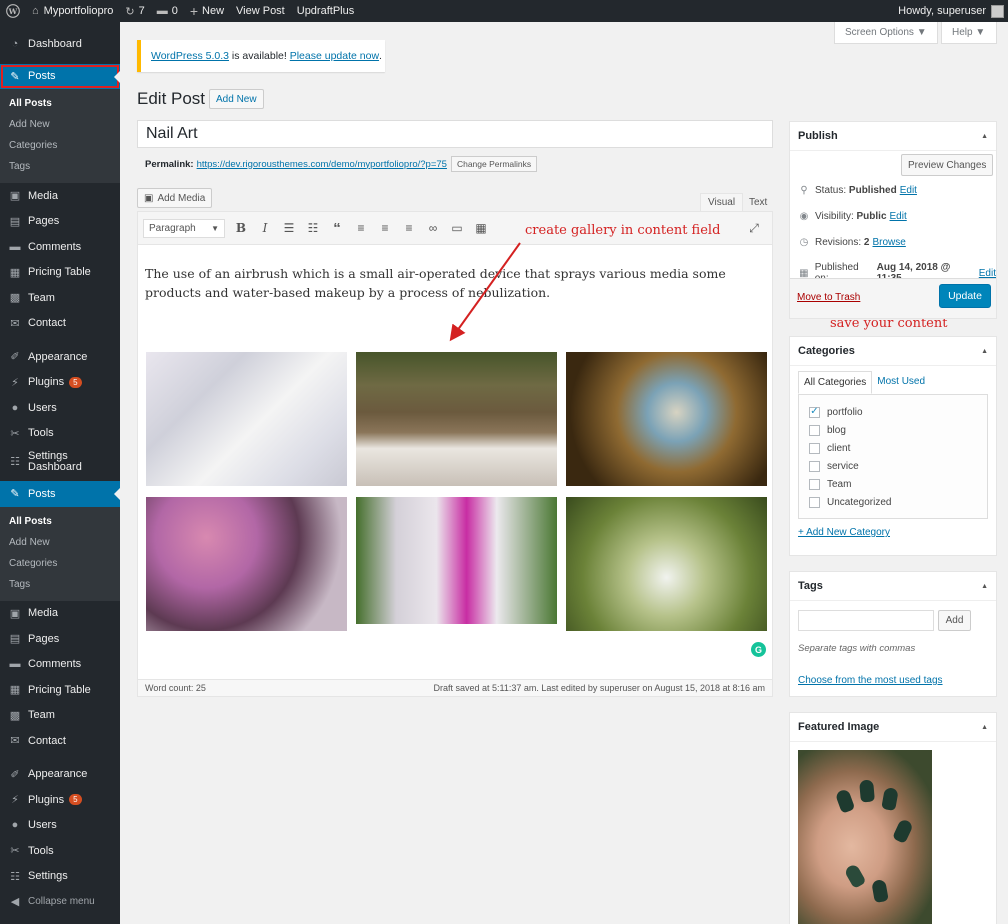 Image resolution: width=1008 pixels, height=924 pixels. I want to click on italic-button: I, so click(265, 228).